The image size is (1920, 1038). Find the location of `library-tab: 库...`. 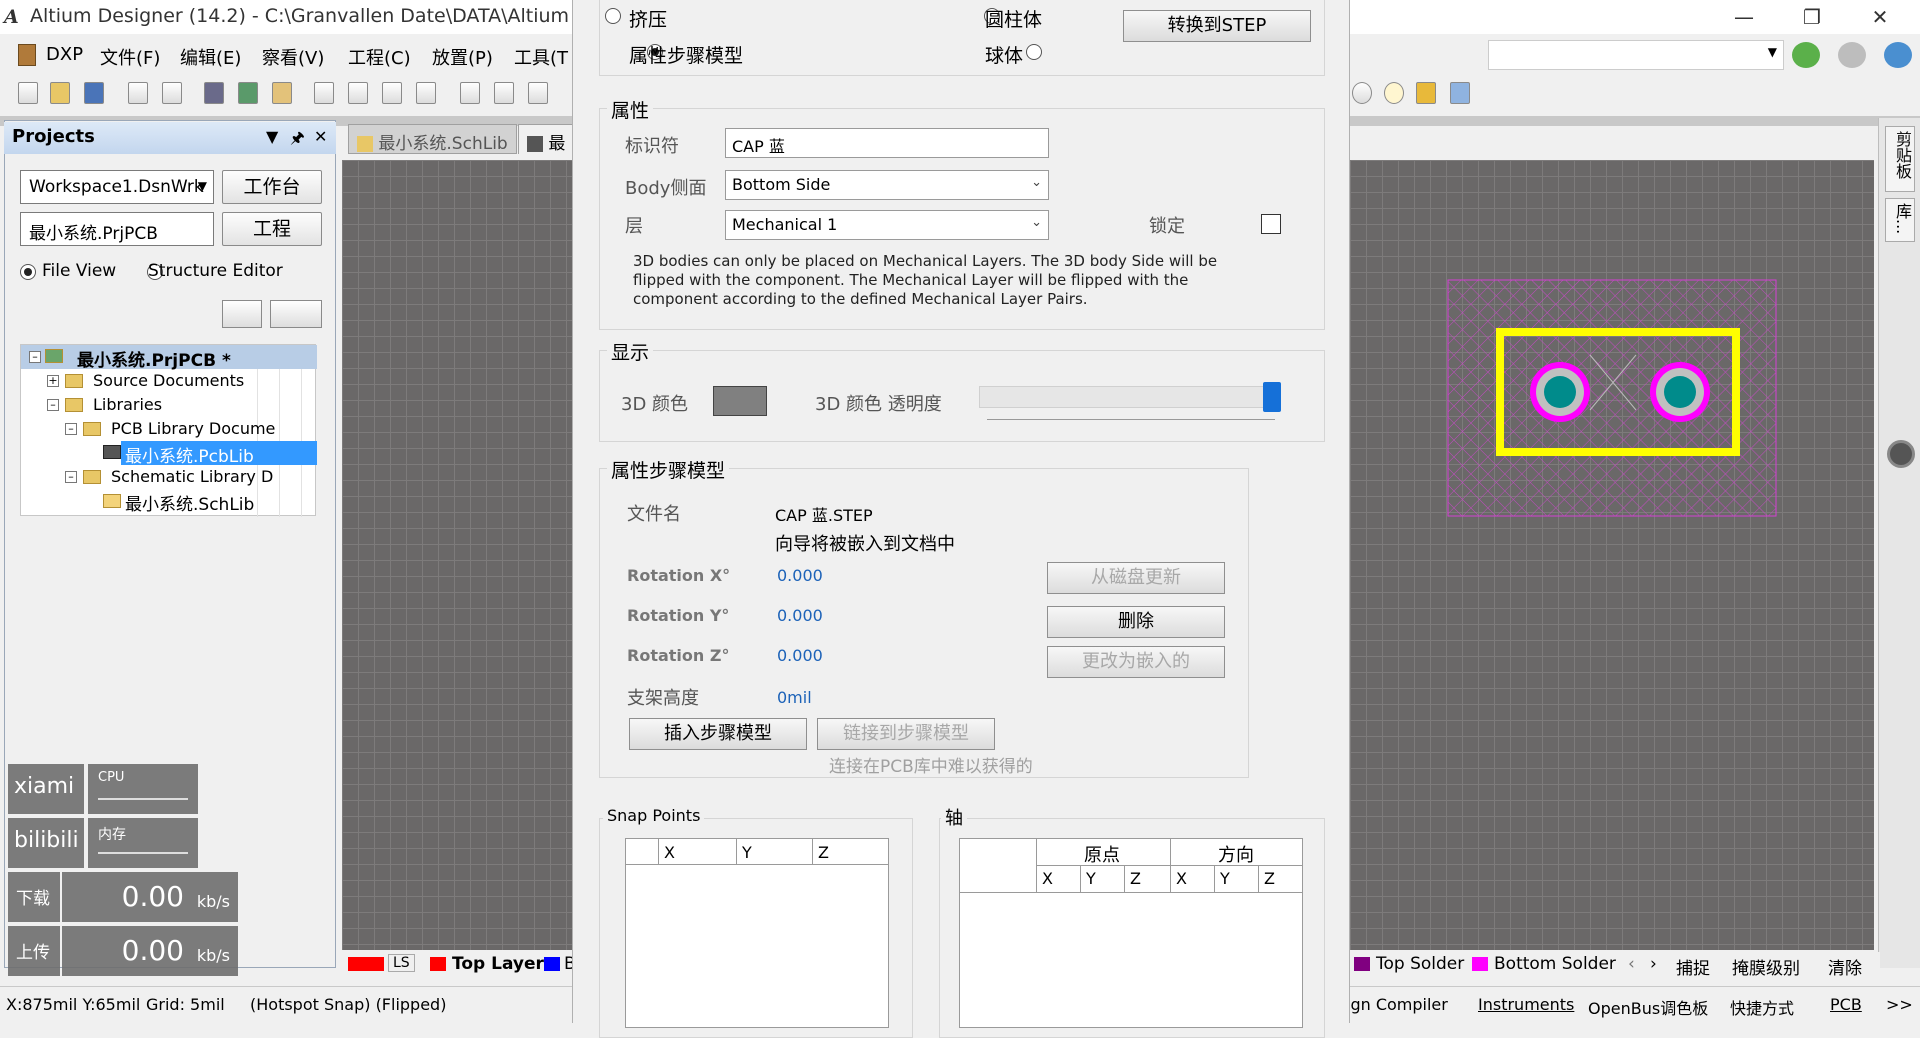

library-tab: 库... is located at coordinates (1900, 220).